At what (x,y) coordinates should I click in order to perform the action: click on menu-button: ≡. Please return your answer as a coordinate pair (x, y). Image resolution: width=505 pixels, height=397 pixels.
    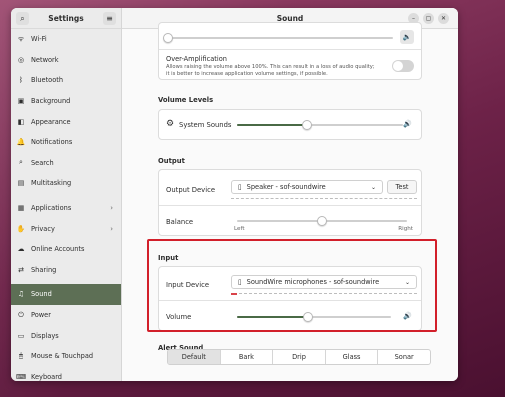
    Looking at the image, I should click on (109, 18).